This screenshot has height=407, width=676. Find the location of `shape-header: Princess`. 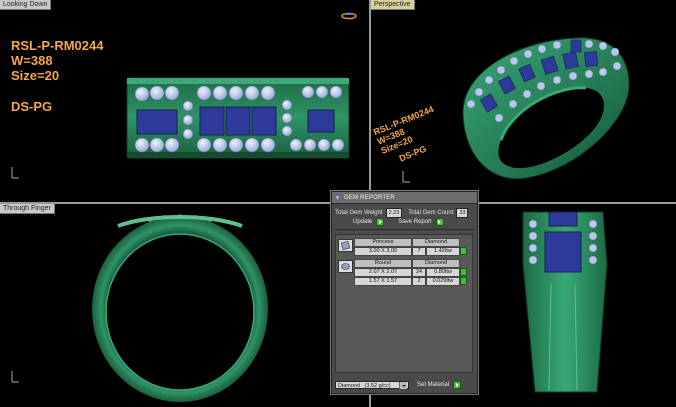

shape-header: Princess is located at coordinates (383, 242).